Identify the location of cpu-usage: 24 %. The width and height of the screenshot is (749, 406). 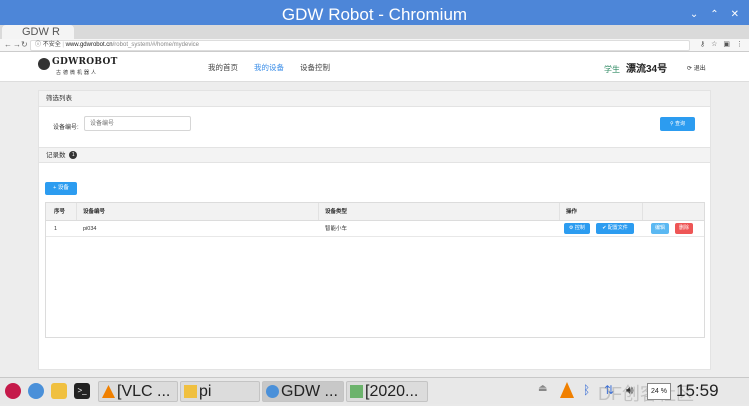
(659, 391).